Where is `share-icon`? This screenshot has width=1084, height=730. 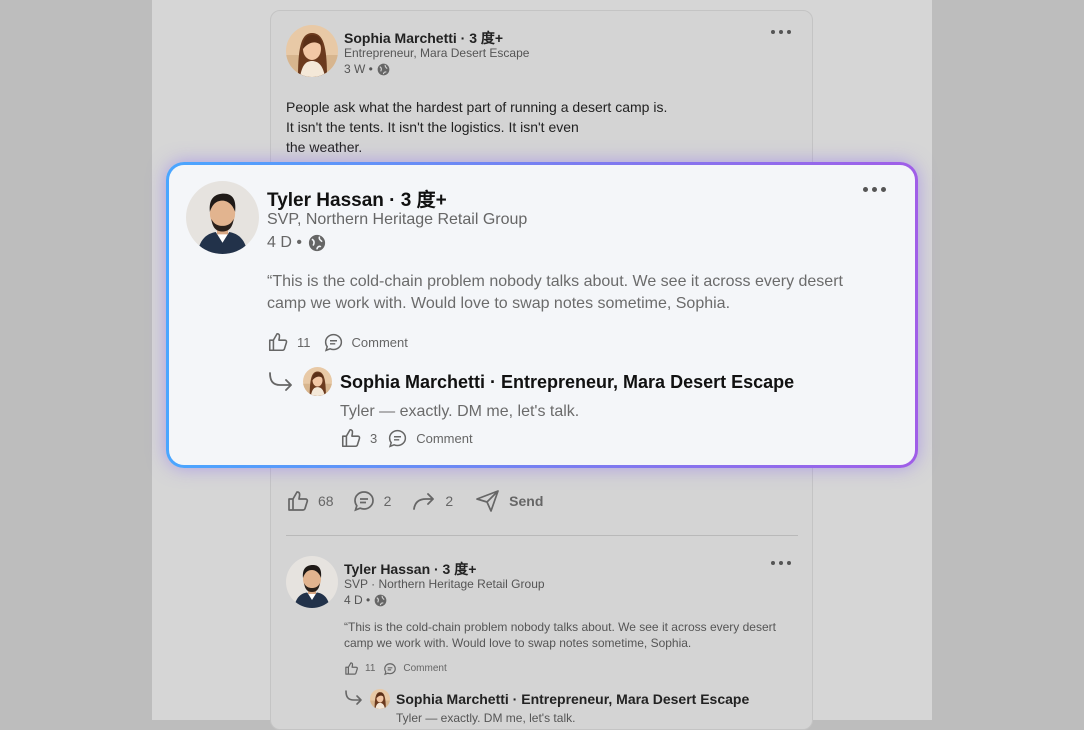 share-icon is located at coordinates (424, 501).